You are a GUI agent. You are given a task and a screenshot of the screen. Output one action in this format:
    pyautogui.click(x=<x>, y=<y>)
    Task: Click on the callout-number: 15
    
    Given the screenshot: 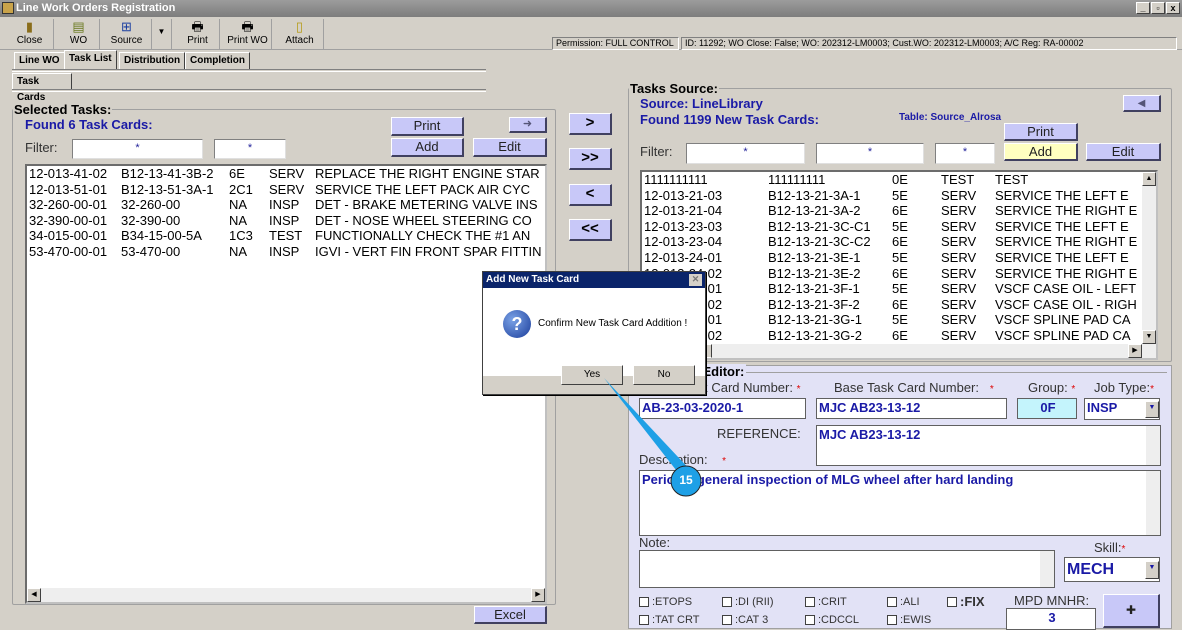 What is the action you would take?
    pyautogui.click(x=686, y=480)
    